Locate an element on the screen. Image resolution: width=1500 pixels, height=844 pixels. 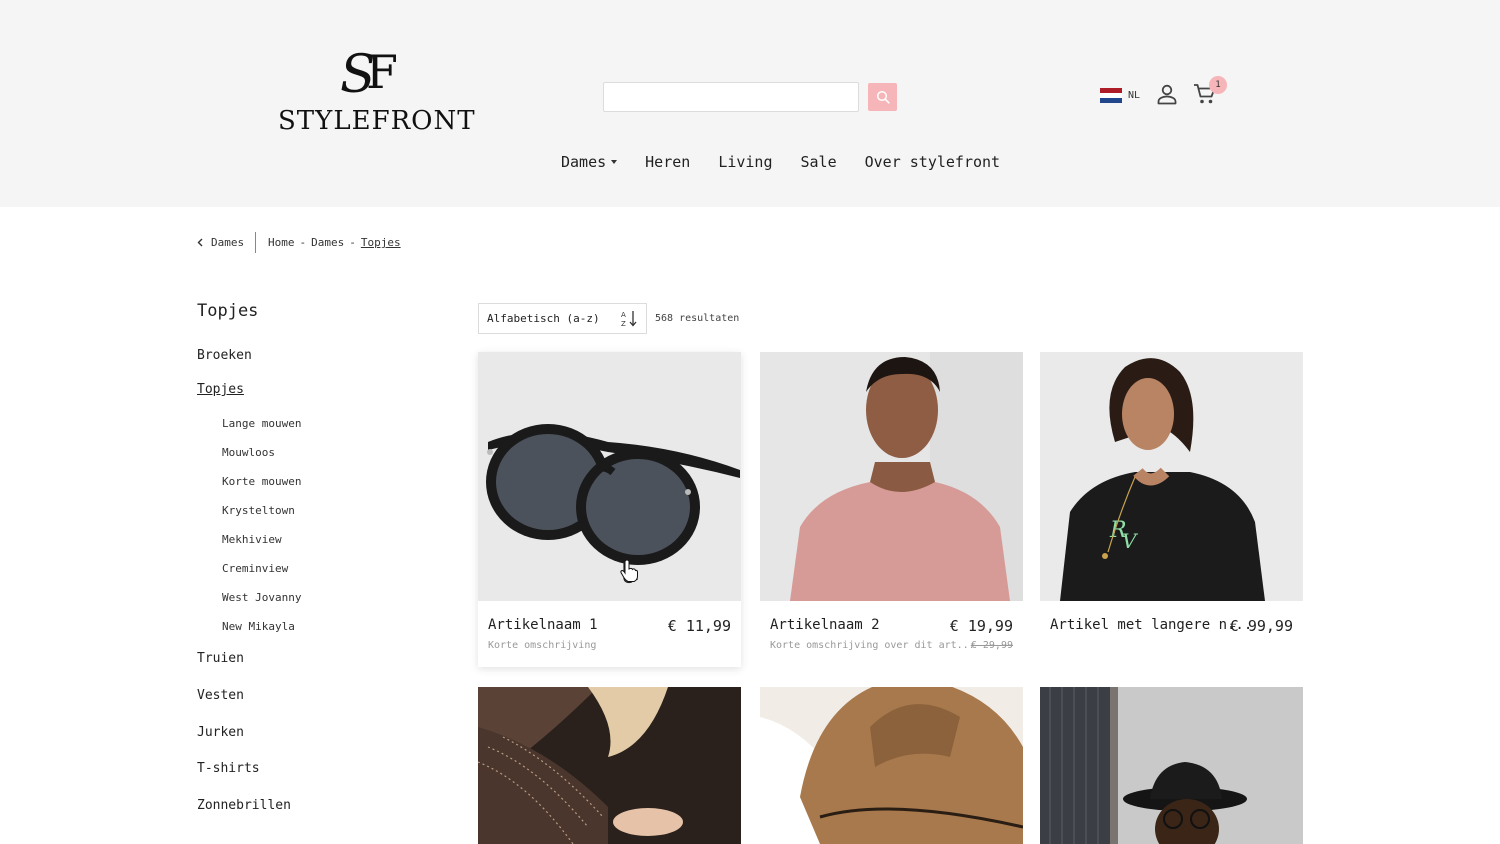
product-card: Artikelnaam 1 € 11,99 Korte omschrijving is located at coordinates (609, 509).